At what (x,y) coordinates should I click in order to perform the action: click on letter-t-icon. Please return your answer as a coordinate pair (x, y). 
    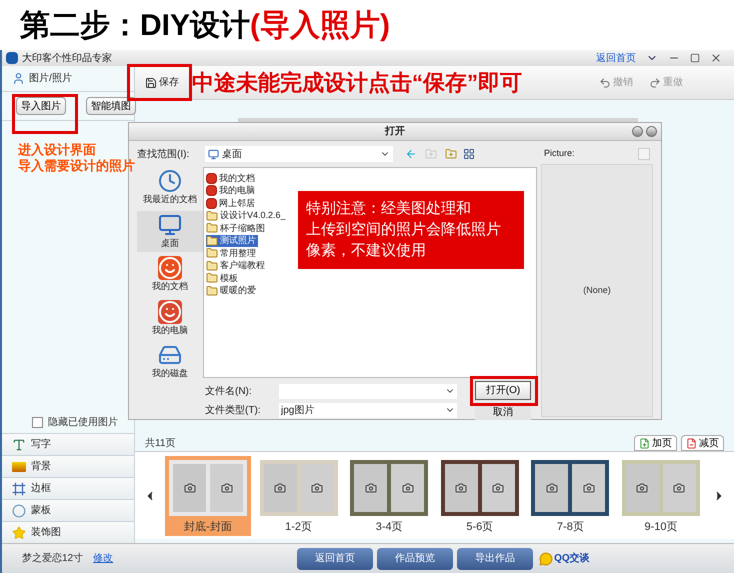
    Looking at the image, I should click on (19, 445).